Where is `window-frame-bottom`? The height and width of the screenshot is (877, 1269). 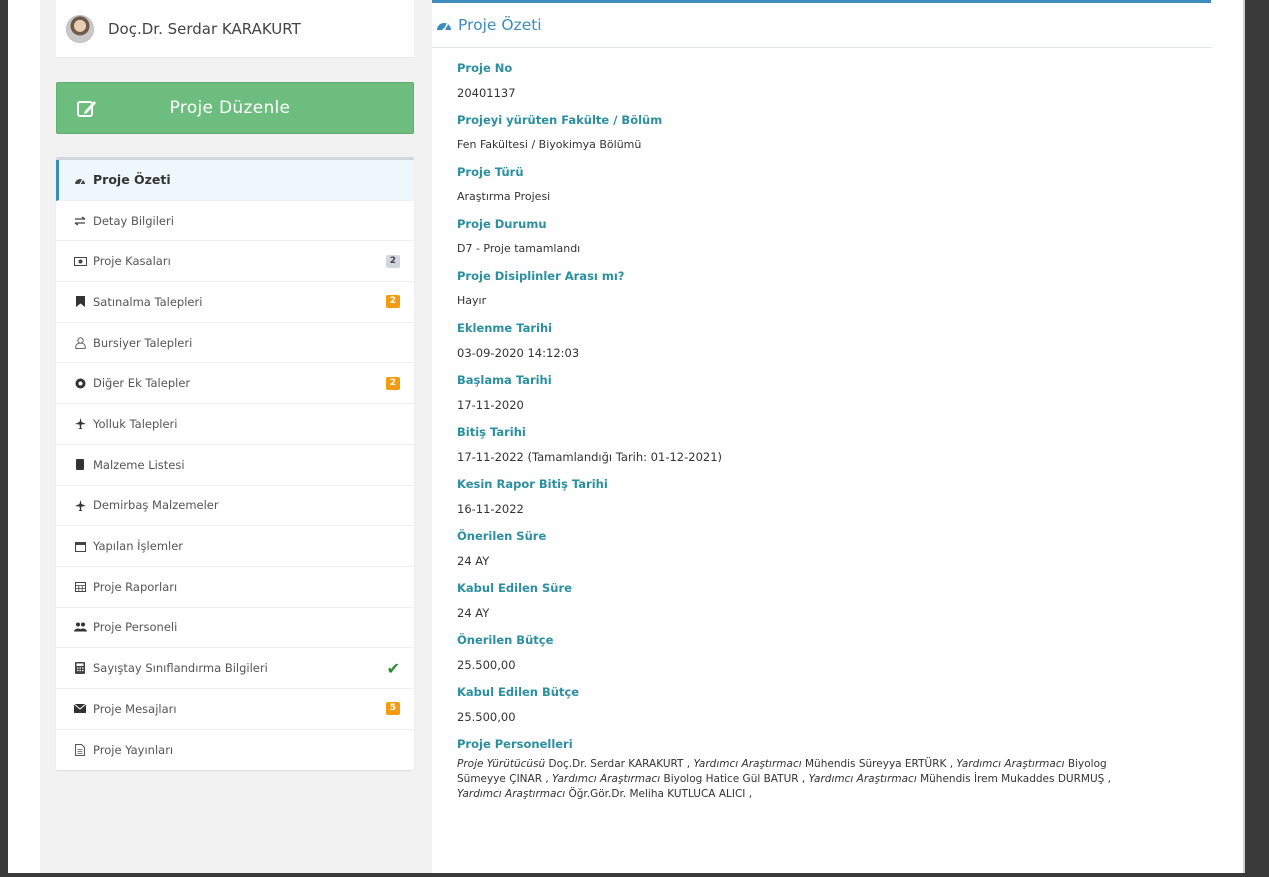
window-frame-bottom is located at coordinates (634, 875).